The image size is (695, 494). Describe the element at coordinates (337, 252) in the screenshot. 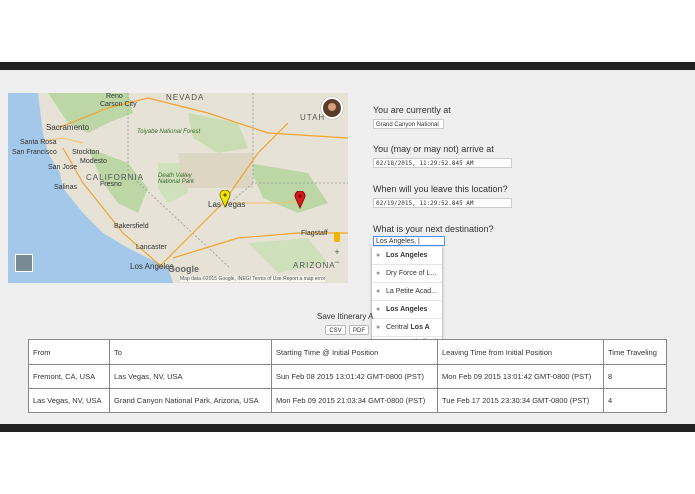

I see `zoom-in-button: +` at that location.